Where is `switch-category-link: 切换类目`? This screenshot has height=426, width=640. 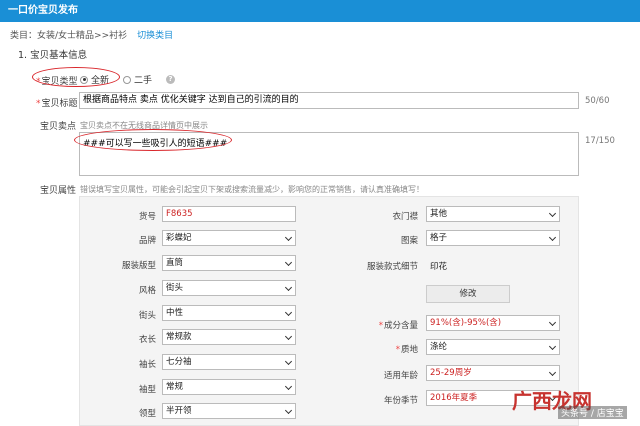 switch-category-link: 切换类目 is located at coordinates (155, 36).